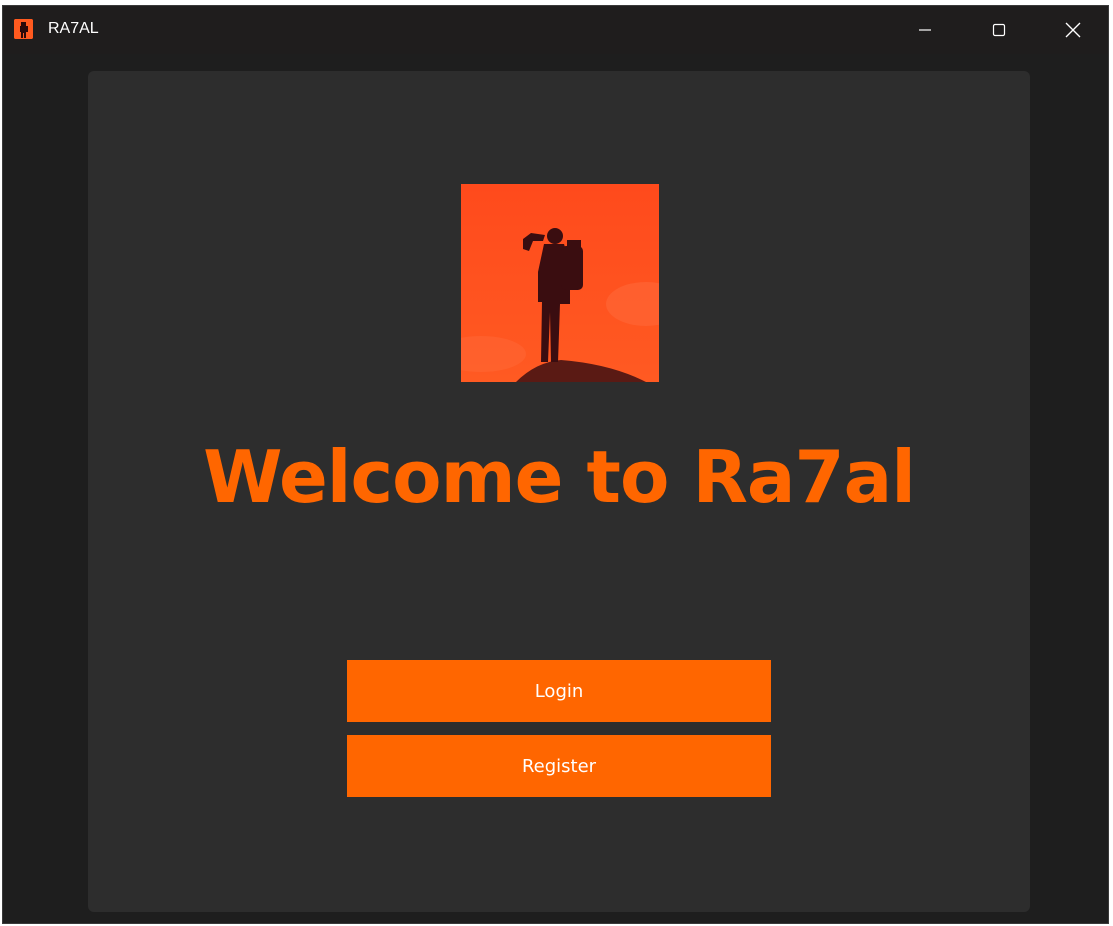 Image resolution: width=1113 pixels, height=926 pixels. What do you see at coordinates (73, 28) in the screenshot?
I see `window-title: RA7AL` at bounding box center [73, 28].